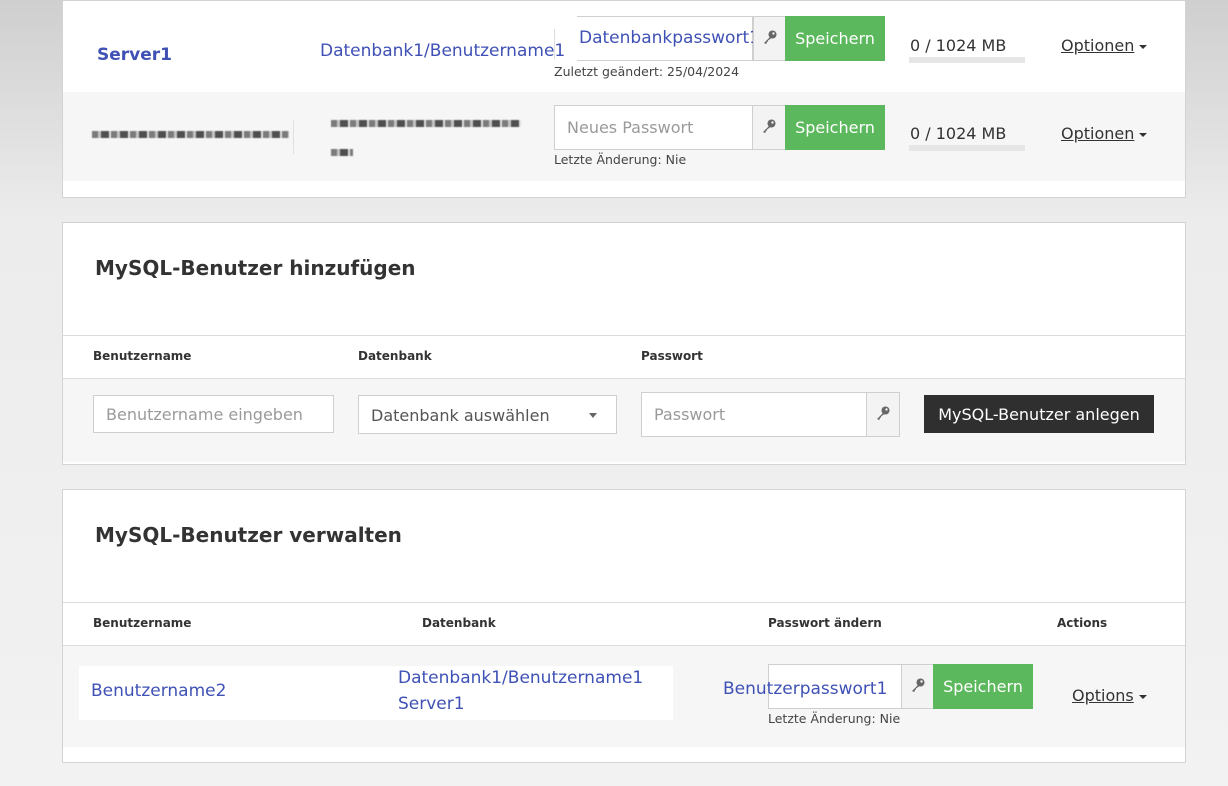 The width and height of the screenshot is (1228, 786). I want to click on password-input: Neues Passwort, so click(653, 127).